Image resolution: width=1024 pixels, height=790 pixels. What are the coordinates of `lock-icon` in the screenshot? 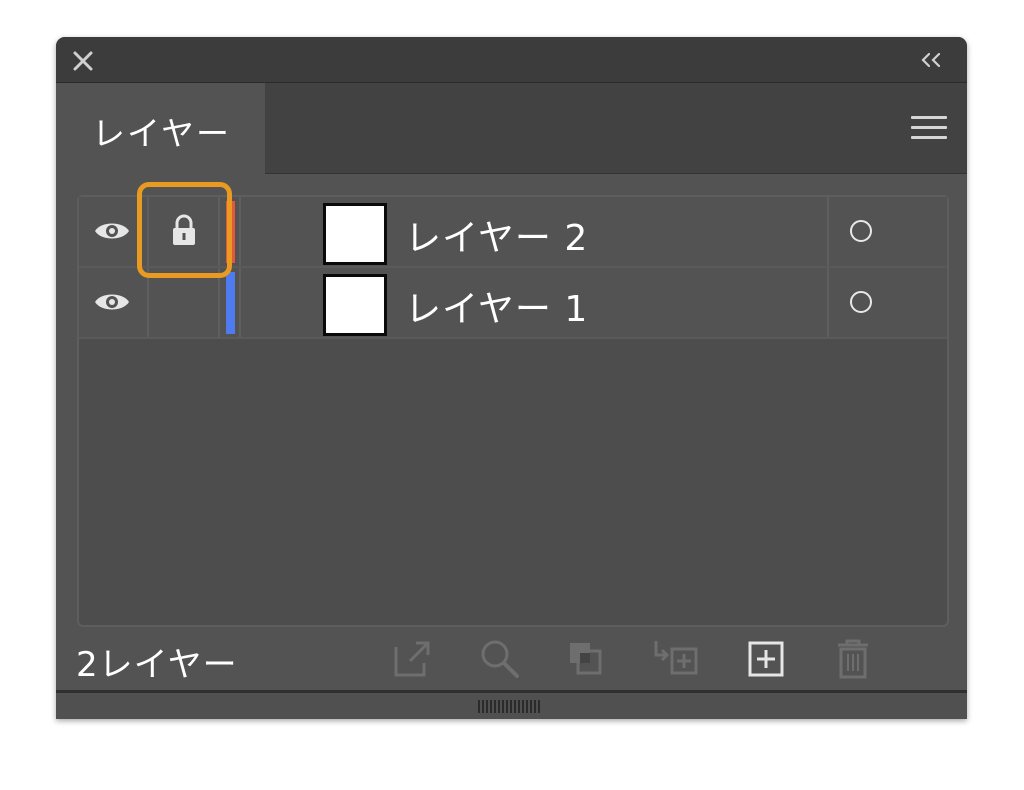 It's located at (184, 230).